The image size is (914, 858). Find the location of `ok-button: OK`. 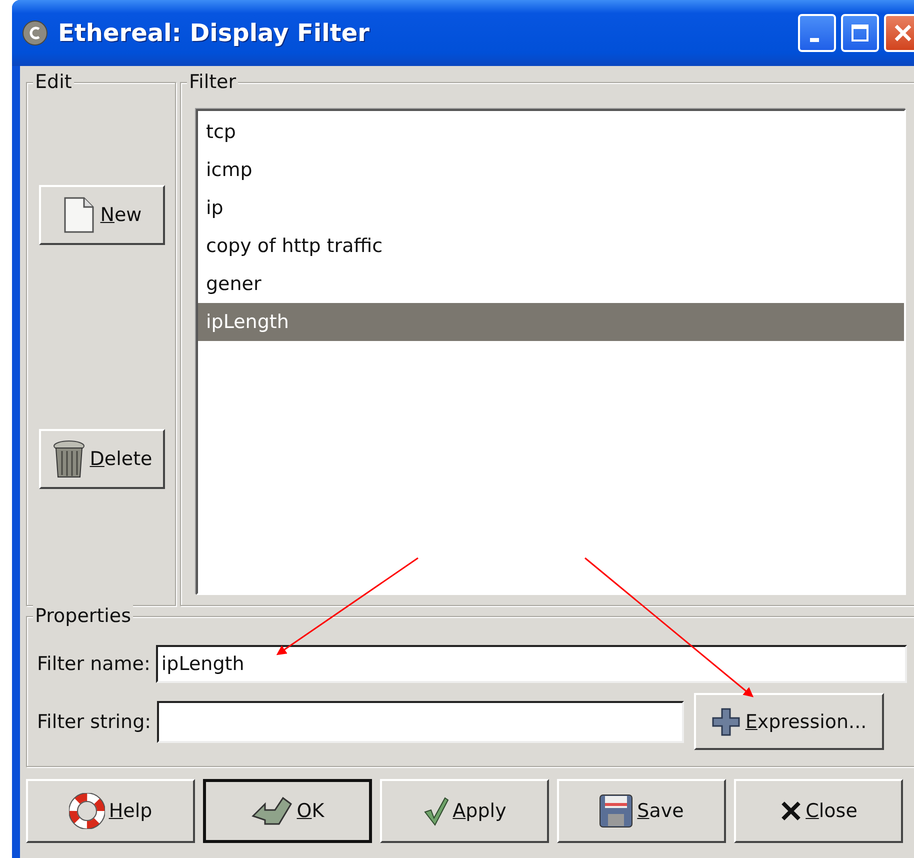

ok-button: OK is located at coordinates (287, 811).